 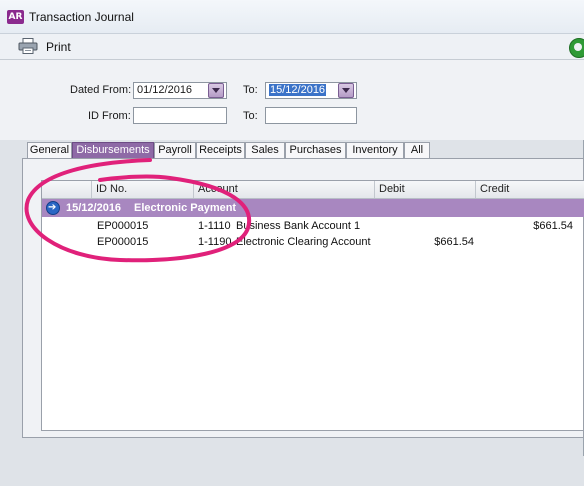 I want to click on toolbar: Print, so click(x=292, y=47).